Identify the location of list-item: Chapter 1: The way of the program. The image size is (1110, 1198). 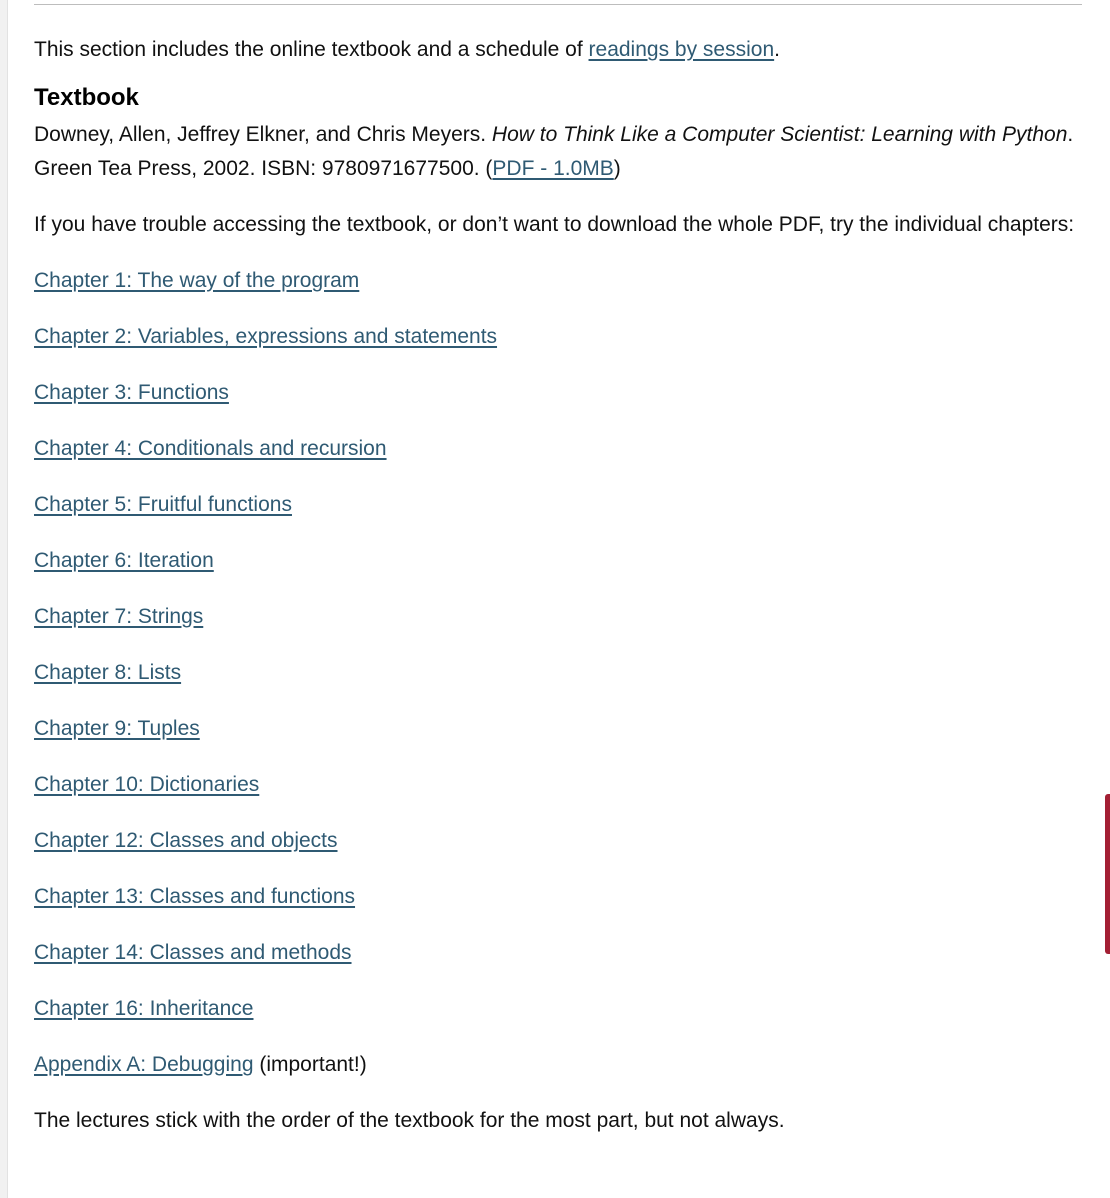
(558, 292).